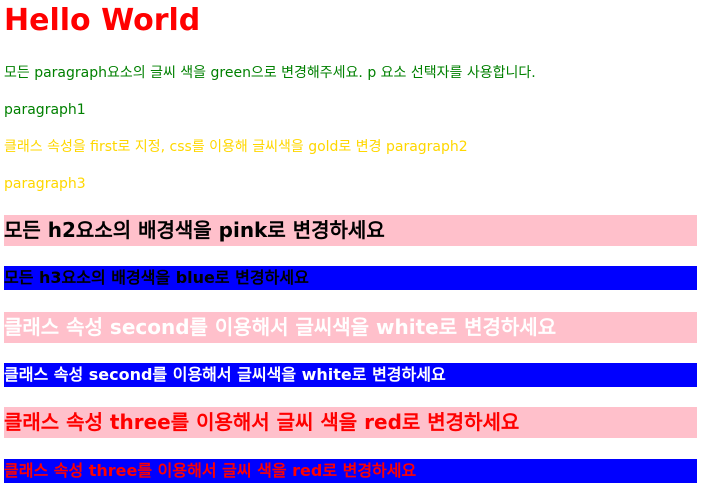 The image size is (703, 495). What do you see at coordinates (45, 110) in the screenshot?
I see `paragraph-1: paragraph1` at bounding box center [45, 110].